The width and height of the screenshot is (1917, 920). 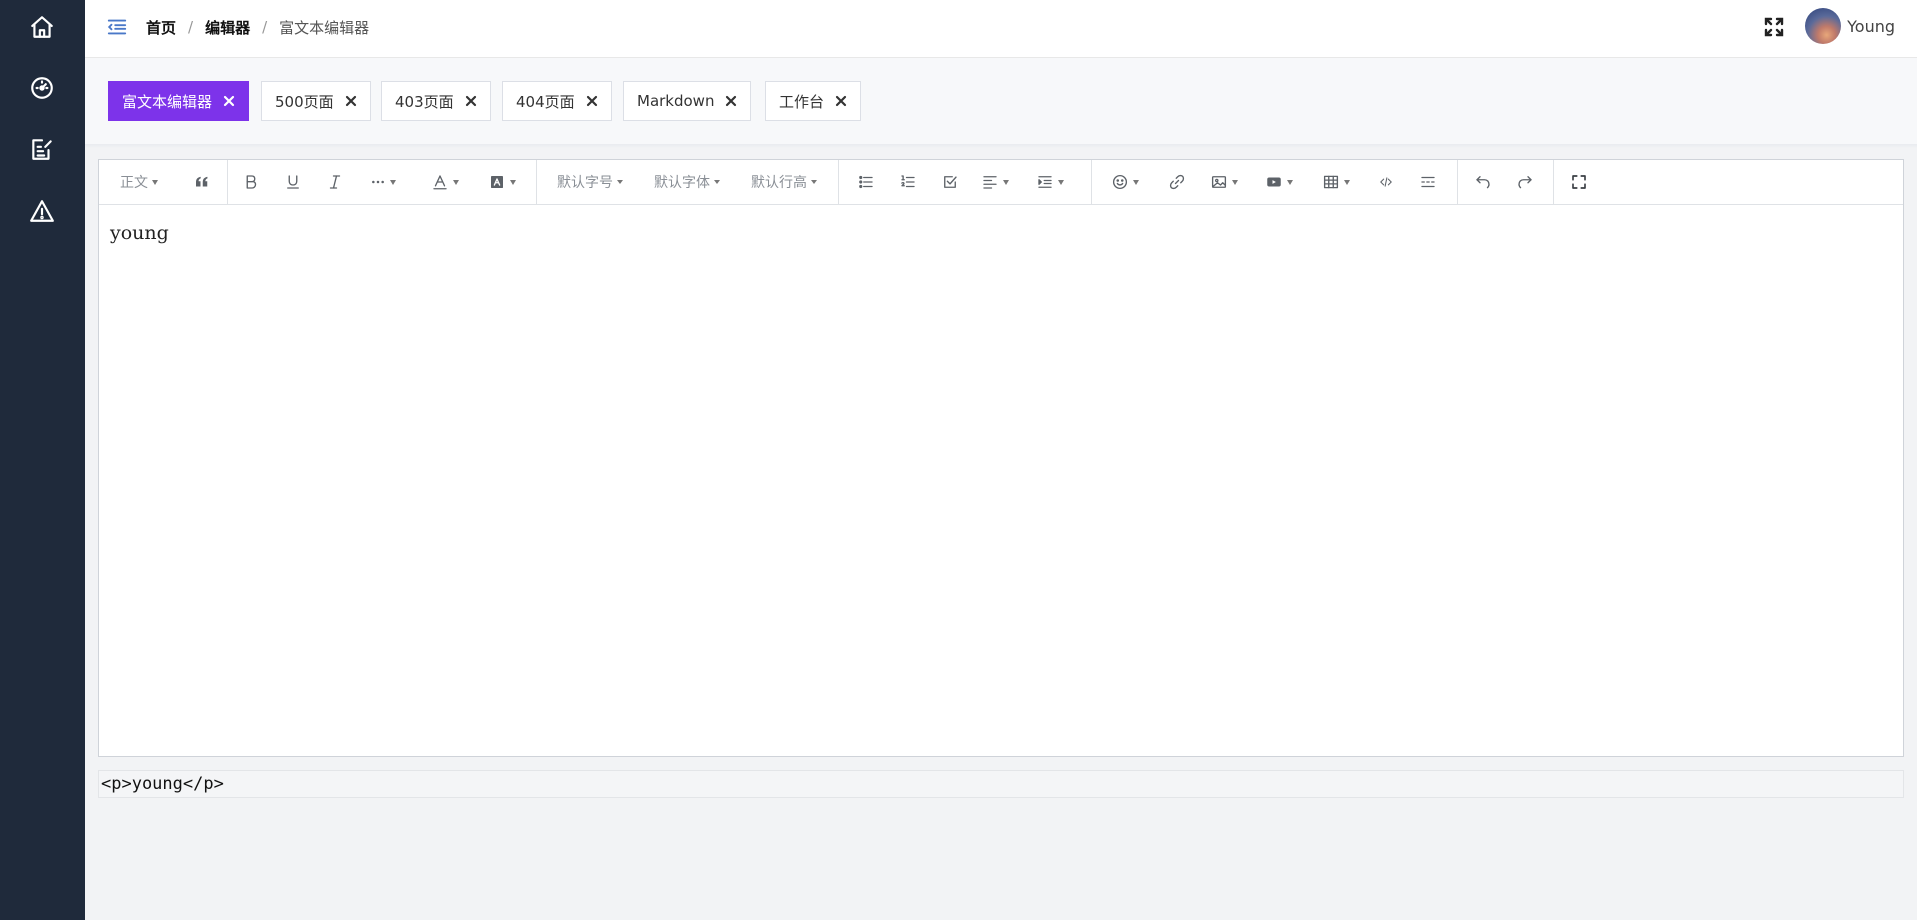 What do you see at coordinates (1224, 182) in the screenshot?
I see `image-icon` at bounding box center [1224, 182].